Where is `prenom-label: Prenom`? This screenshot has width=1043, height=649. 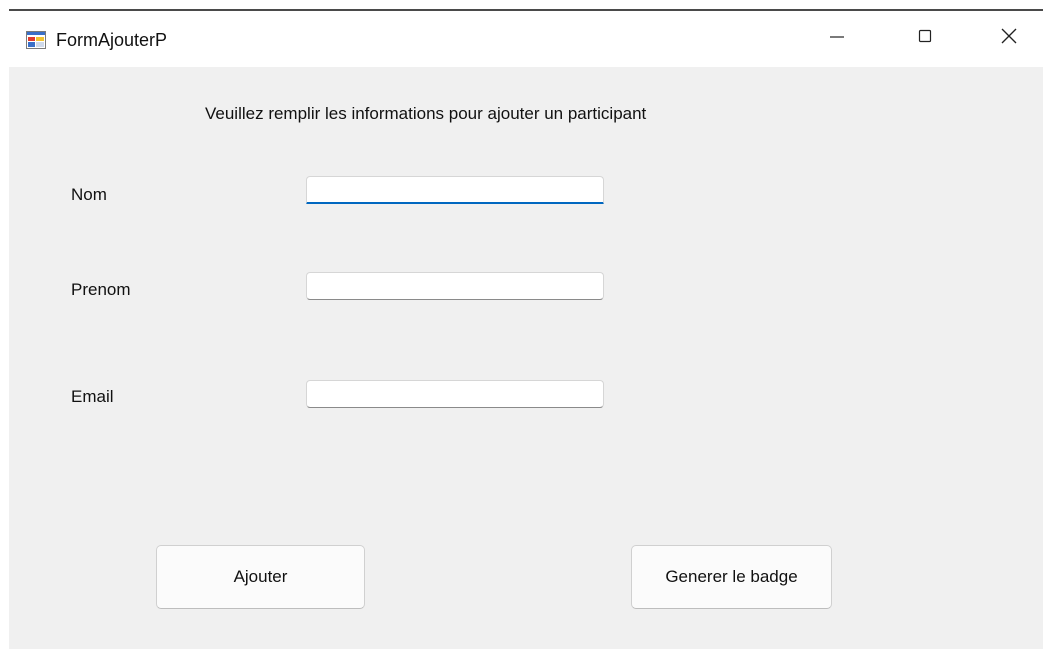 prenom-label: Prenom is located at coordinates (101, 289).